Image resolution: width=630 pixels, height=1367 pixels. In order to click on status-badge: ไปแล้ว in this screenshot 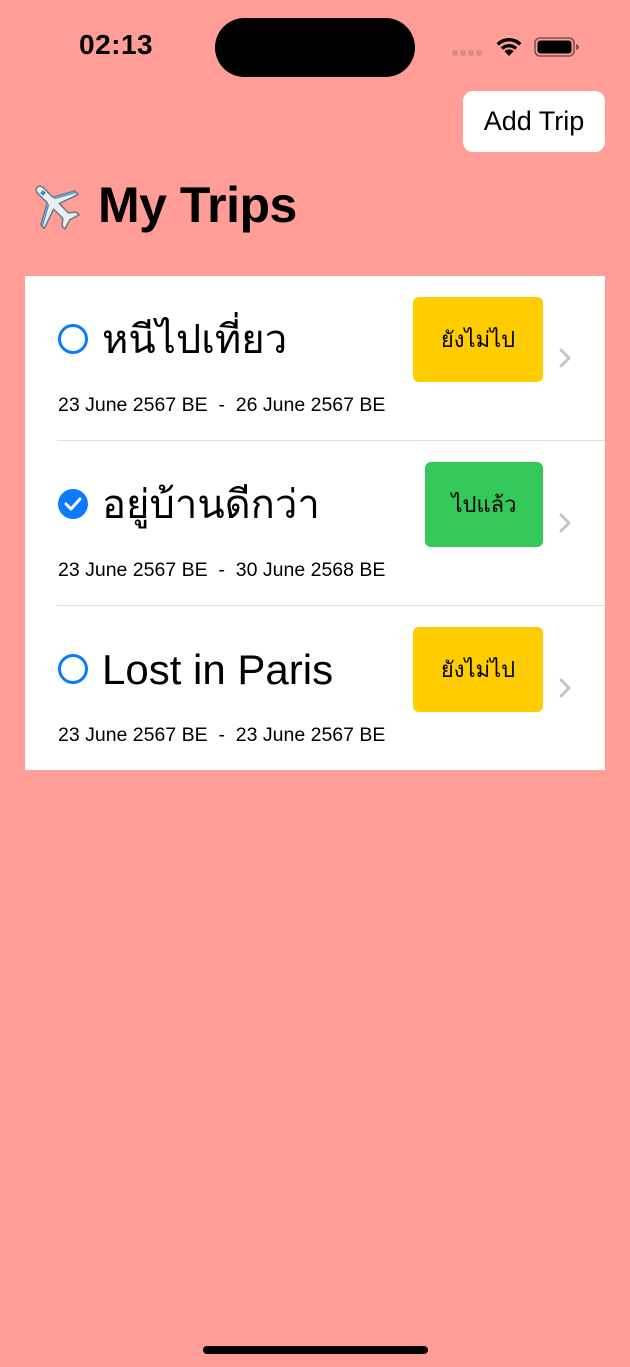, I will do `click(484, 504)`.